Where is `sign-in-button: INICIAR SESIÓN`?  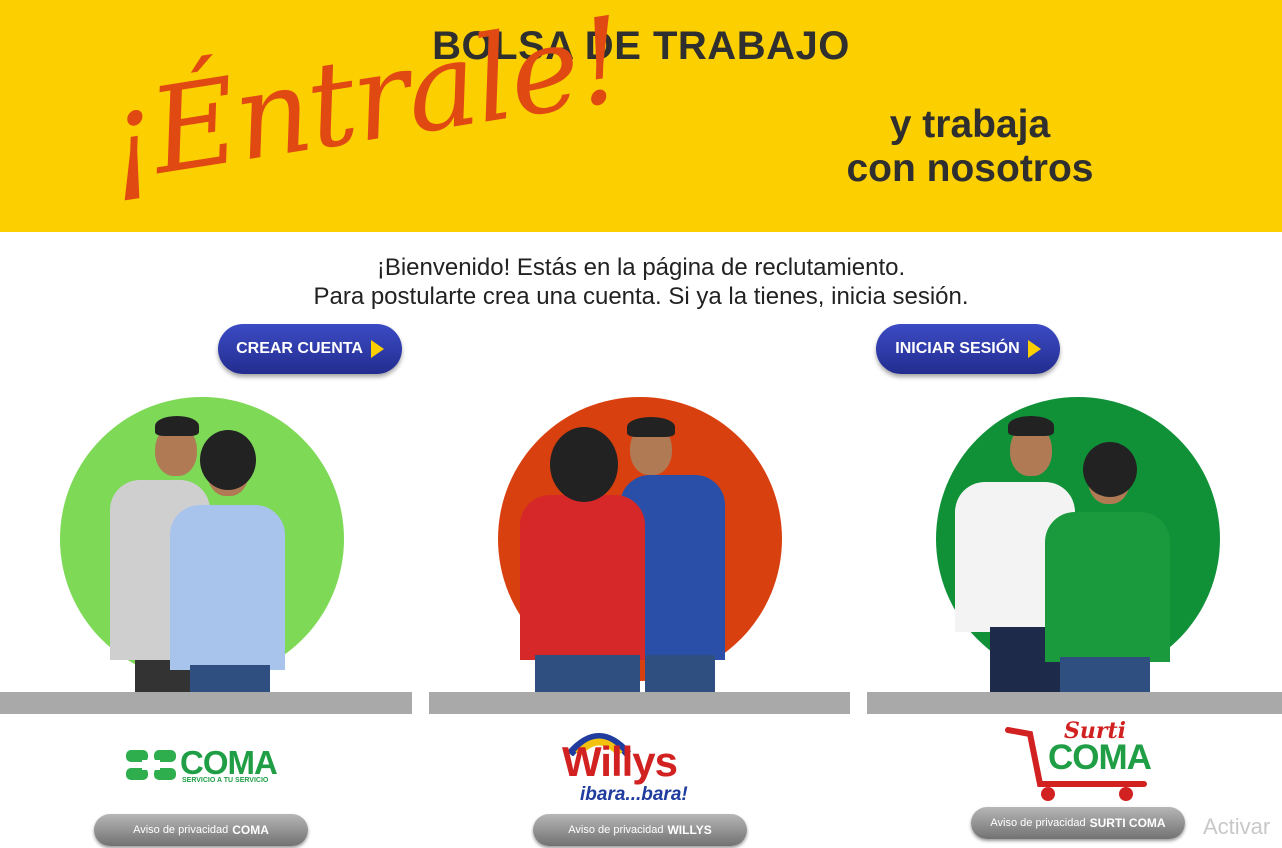
sign-in-button: INICIAR SESIÓN is located at coordinates (968, 349).